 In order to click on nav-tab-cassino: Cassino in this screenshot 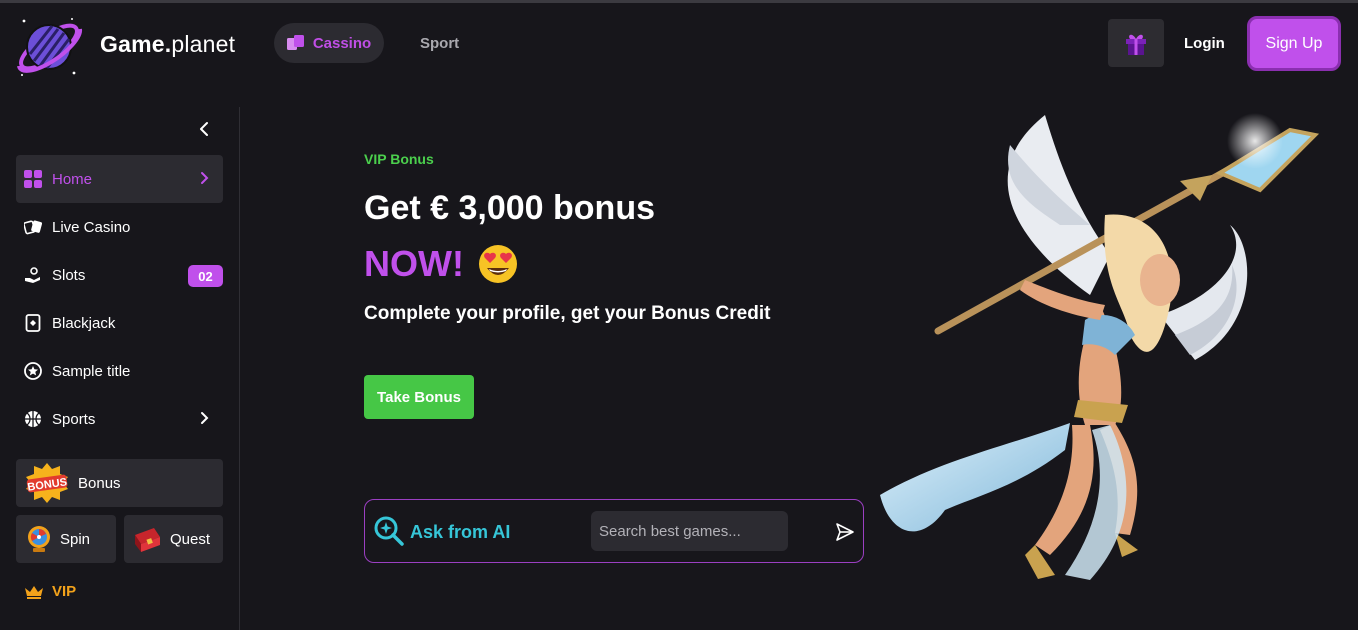, I will do `click(329, 43)`.